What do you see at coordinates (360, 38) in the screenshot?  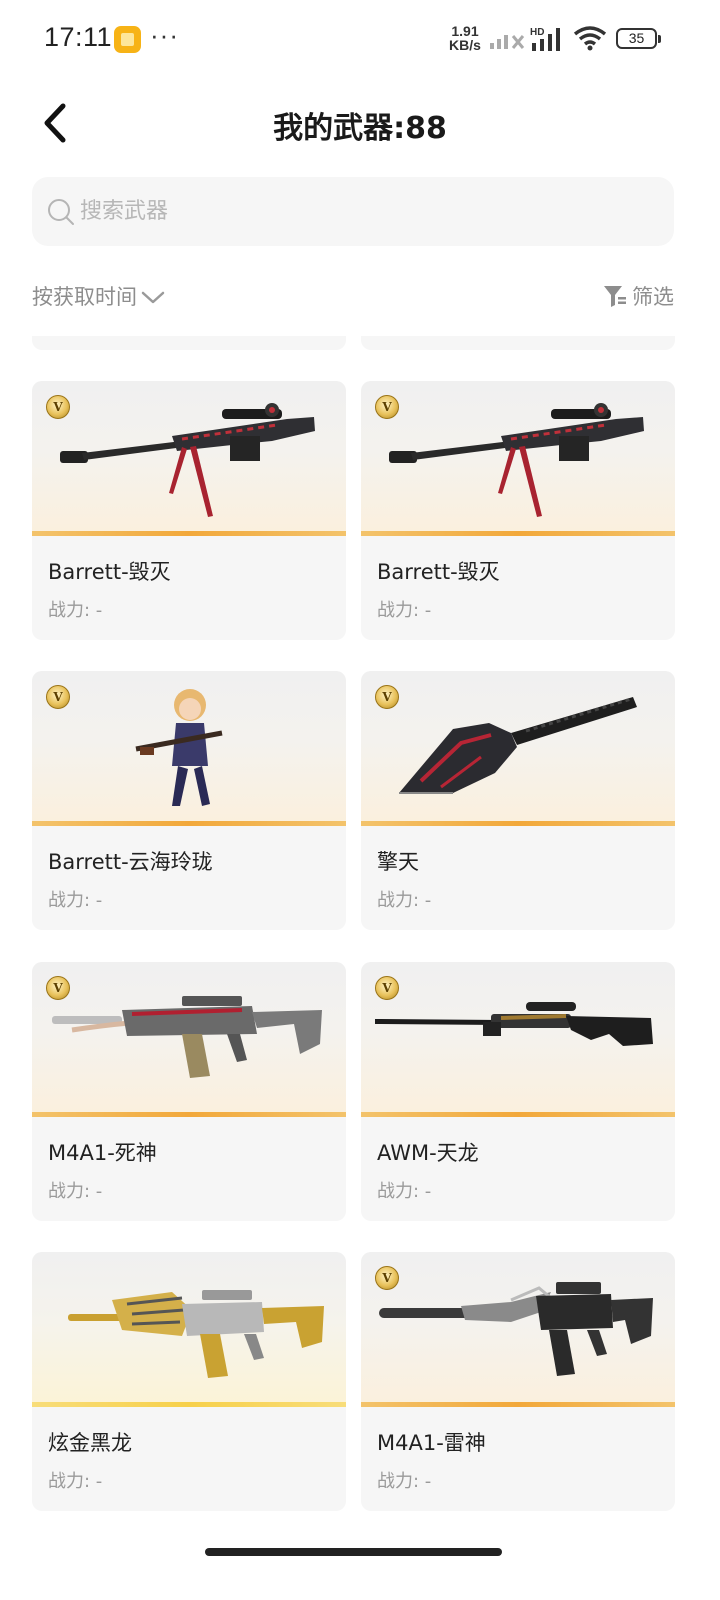 I see `status-bar: 17:11 ··· 1.91 KB/s HD 35` at bounding box center [360, 38].